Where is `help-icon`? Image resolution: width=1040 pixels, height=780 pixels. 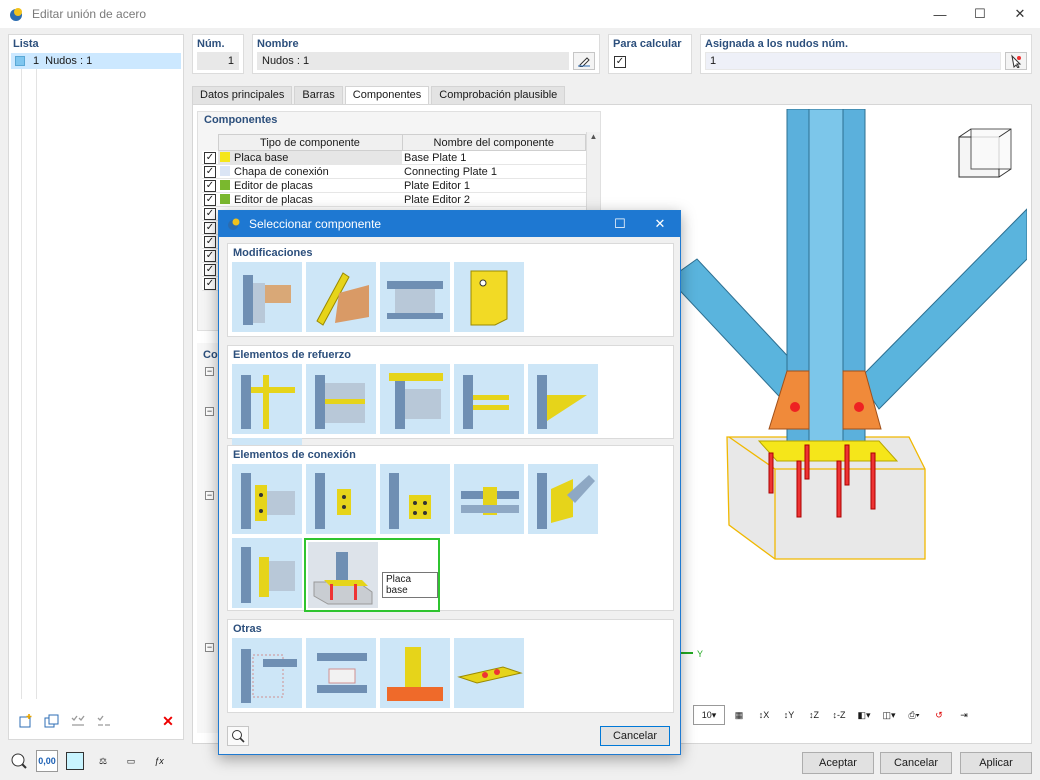 help-icon is located at coordinates (19, 761).